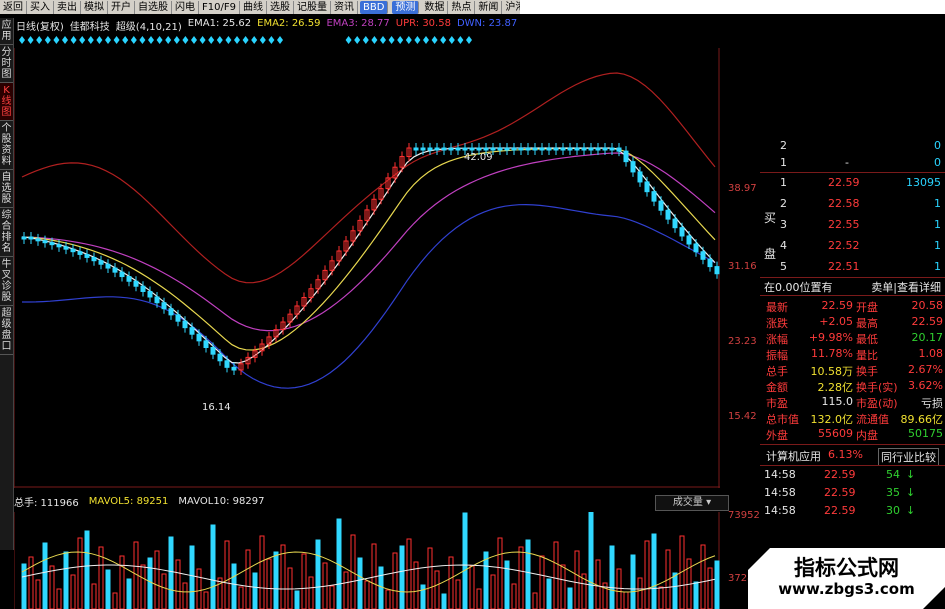 The width and height of the screenshot is (945, 609). Describe the element at coordinates (937, 224) in the screenshot. I see `order-volume: 1` at that location.